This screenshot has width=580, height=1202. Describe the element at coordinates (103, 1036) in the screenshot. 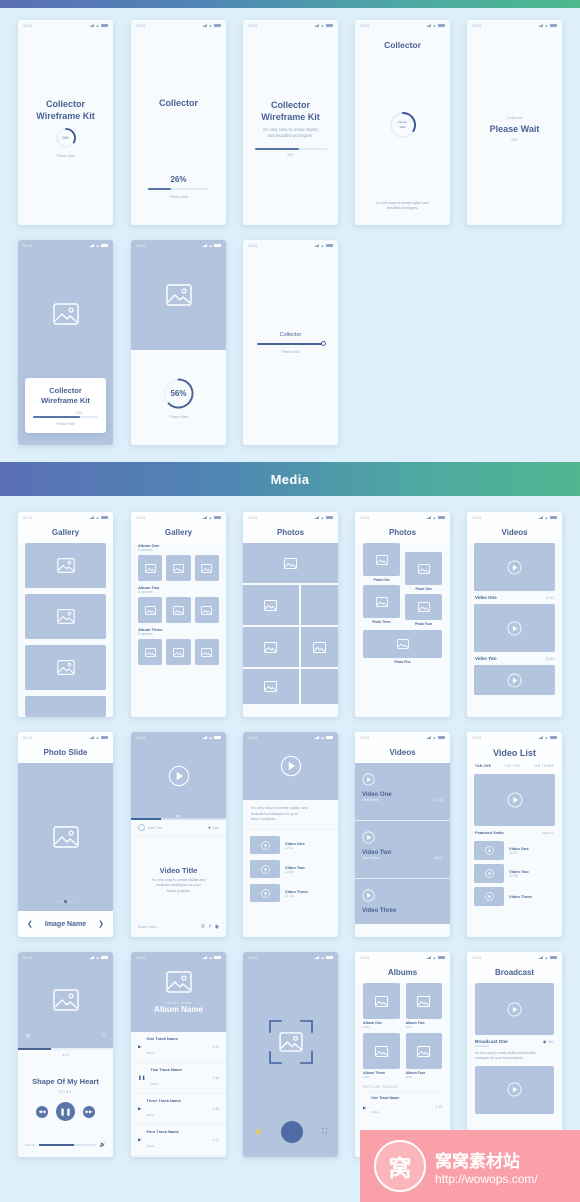

I see `shuffle-icon: ⤬` at that location.